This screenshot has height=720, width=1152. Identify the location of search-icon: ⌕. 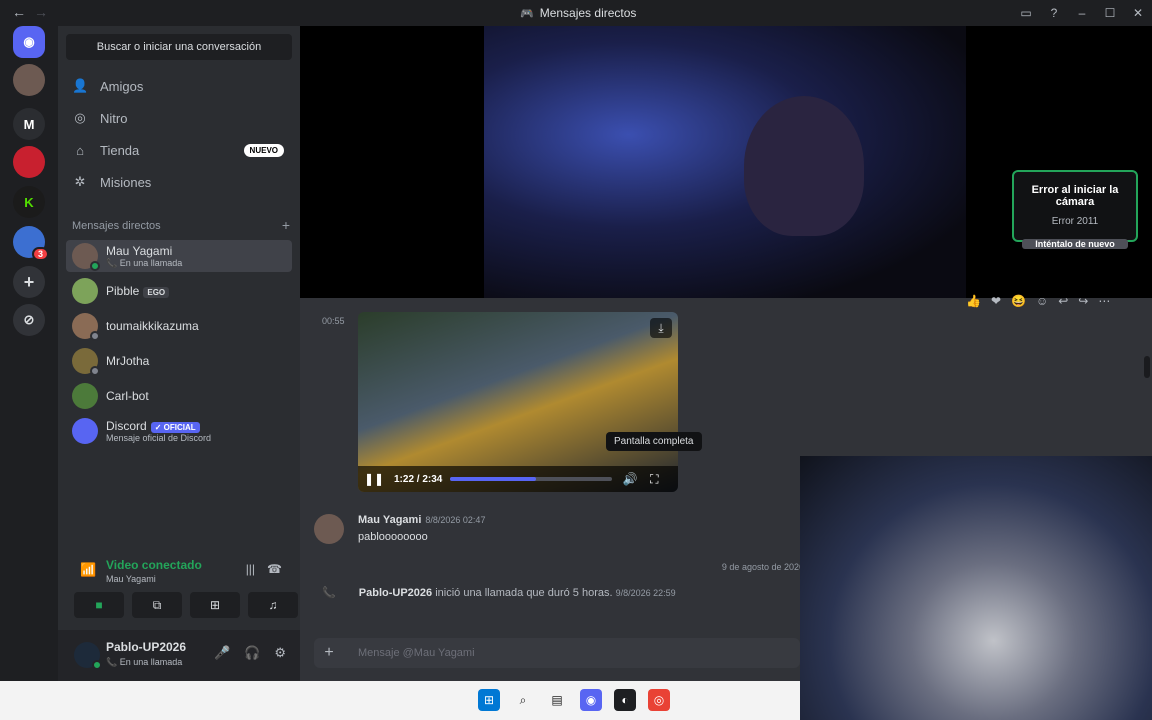
(523, 700).